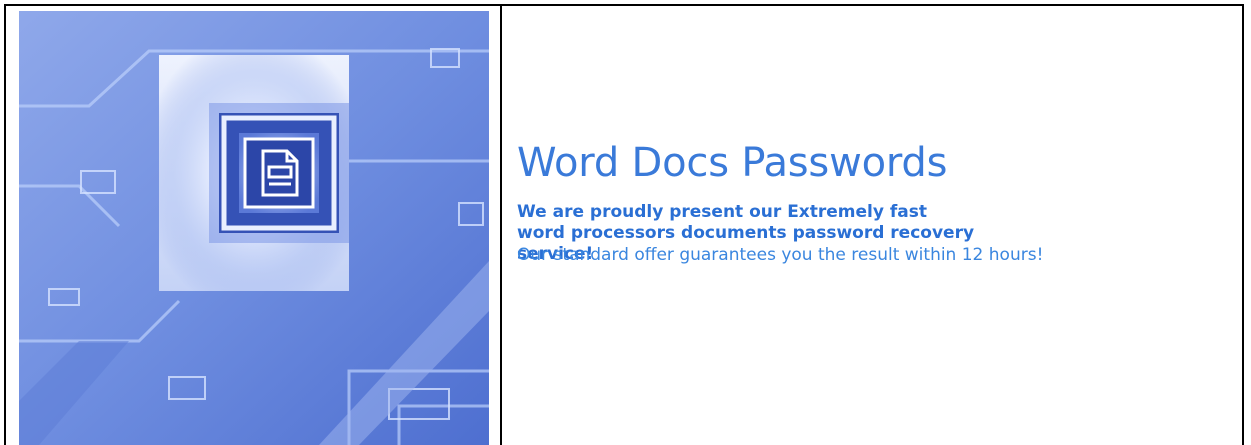 This screenshot has height=445, width=1251. What do you see at coordinates (732, 163) in the screenshot?
I see `page-title: Word Docs Passwords` at bounding box center [732, 163].